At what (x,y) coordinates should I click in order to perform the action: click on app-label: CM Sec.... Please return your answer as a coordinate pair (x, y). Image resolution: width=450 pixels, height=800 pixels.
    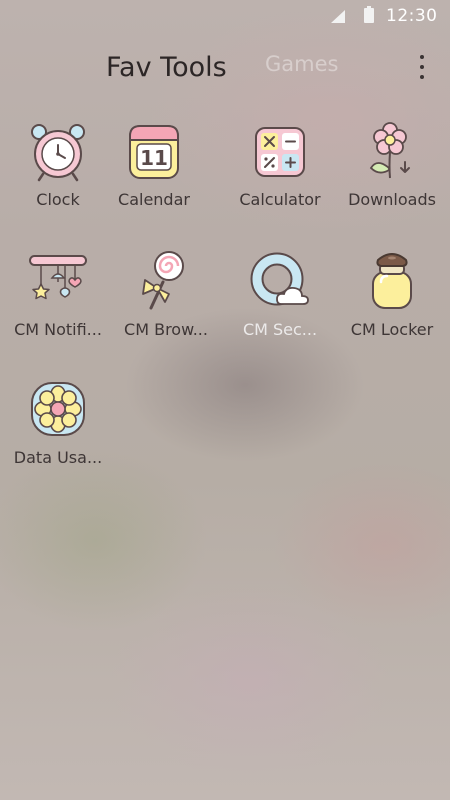
    Looking at the image, I should click on (280, 329).